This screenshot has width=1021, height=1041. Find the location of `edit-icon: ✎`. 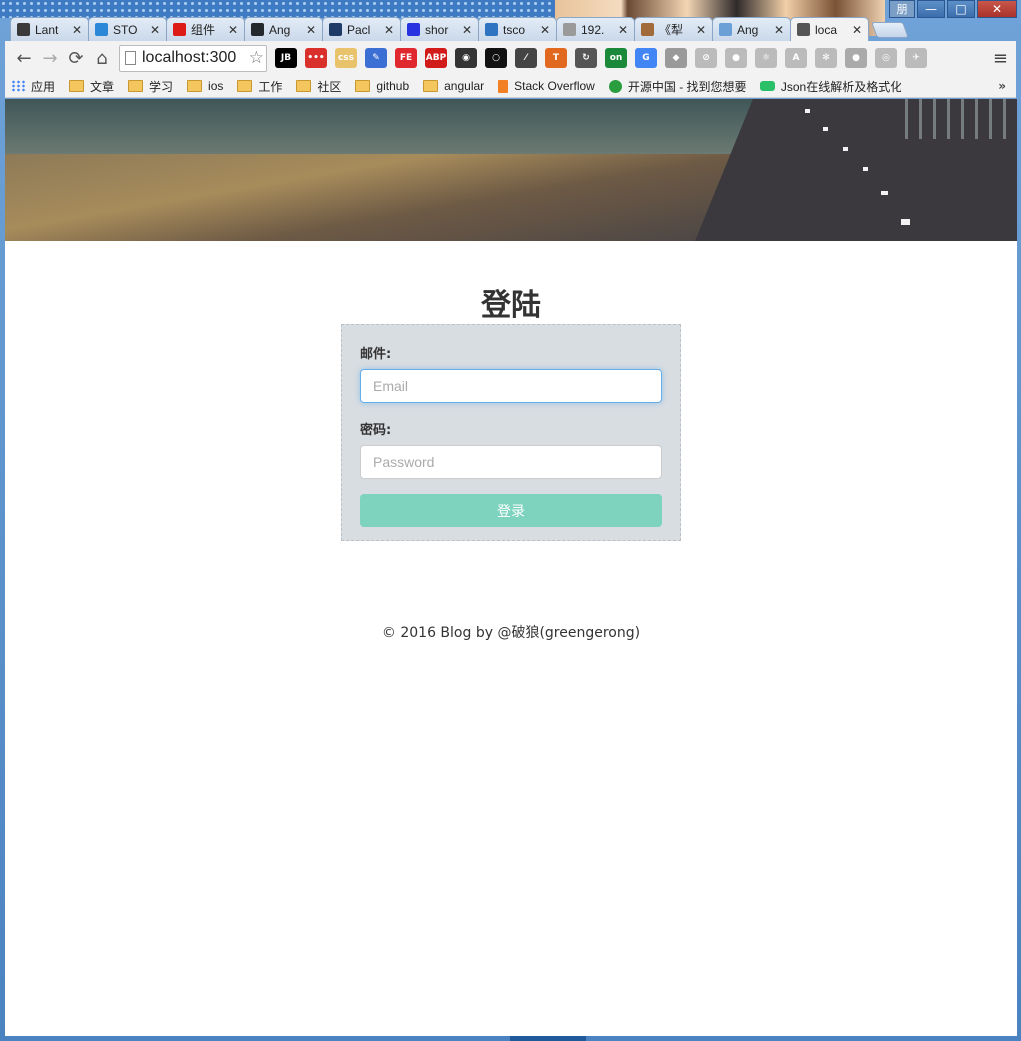

edit-icon: ✎ is located at coordinates (376, 58).